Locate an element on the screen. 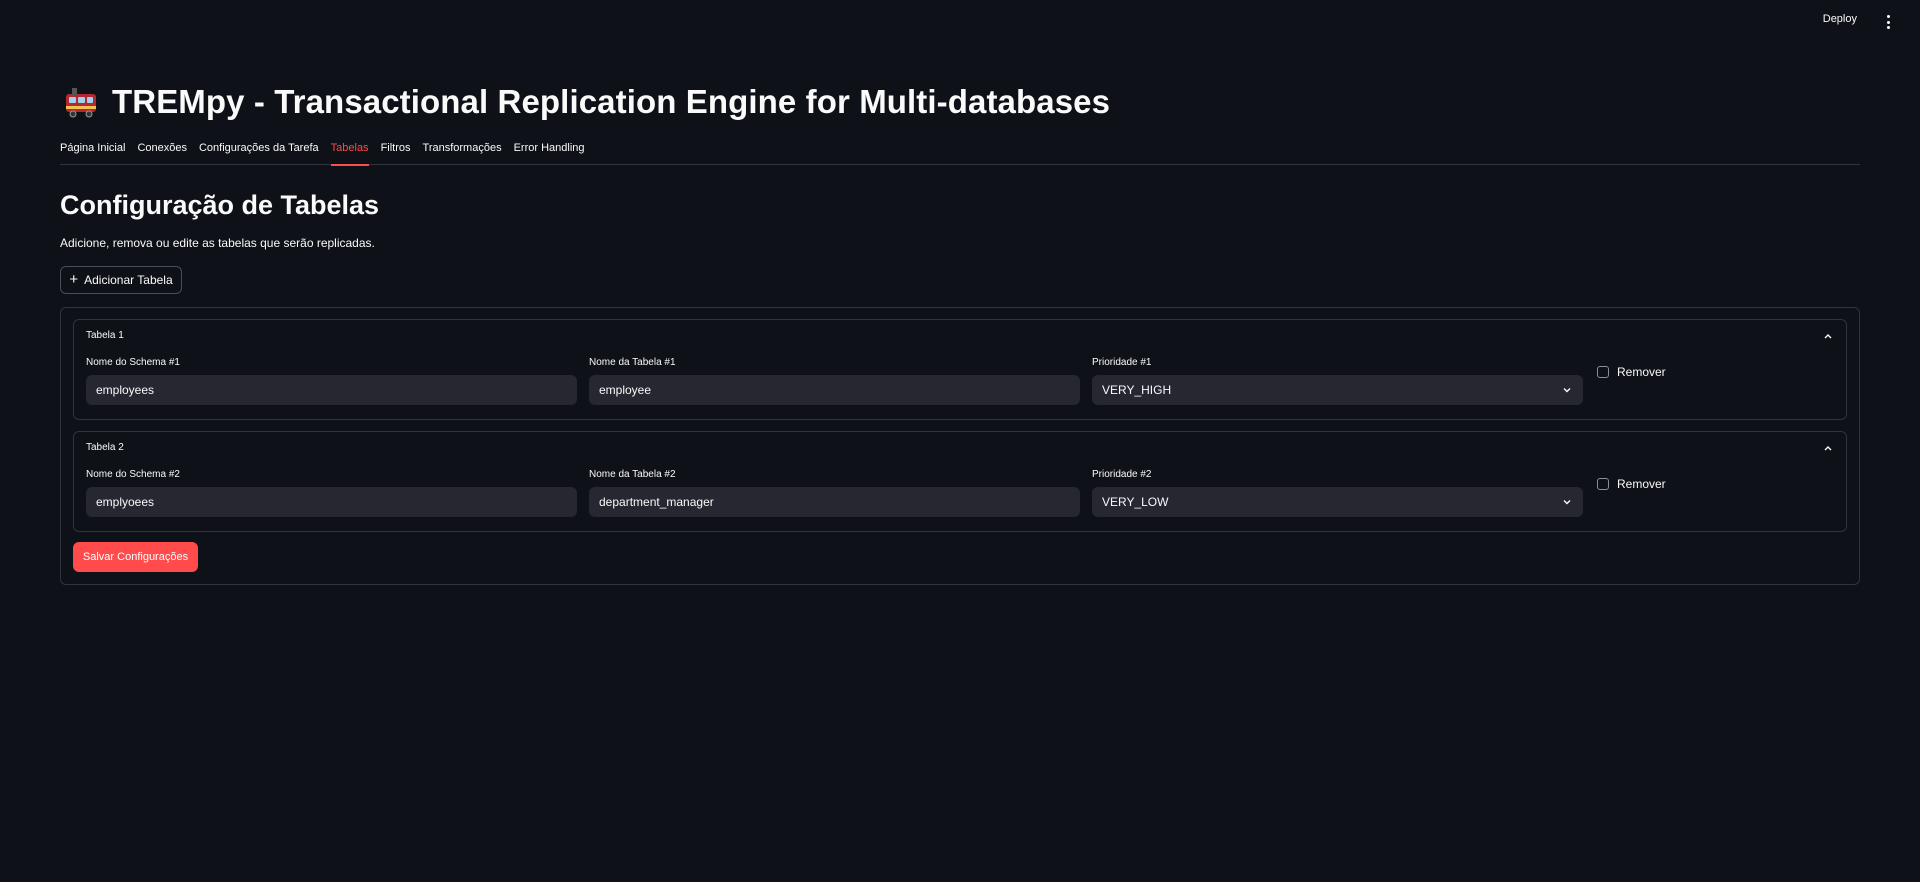 The image size is (1920, 882). table-name-label: Nome da Tabela #2 is located at coordinates (632, 474).